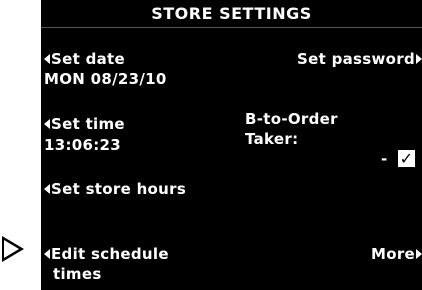  What do you see at coordinates (110, 254) in the screenshot?
I see `edit-schedule-label: Edit schedule` at bounding box center [110, 254].